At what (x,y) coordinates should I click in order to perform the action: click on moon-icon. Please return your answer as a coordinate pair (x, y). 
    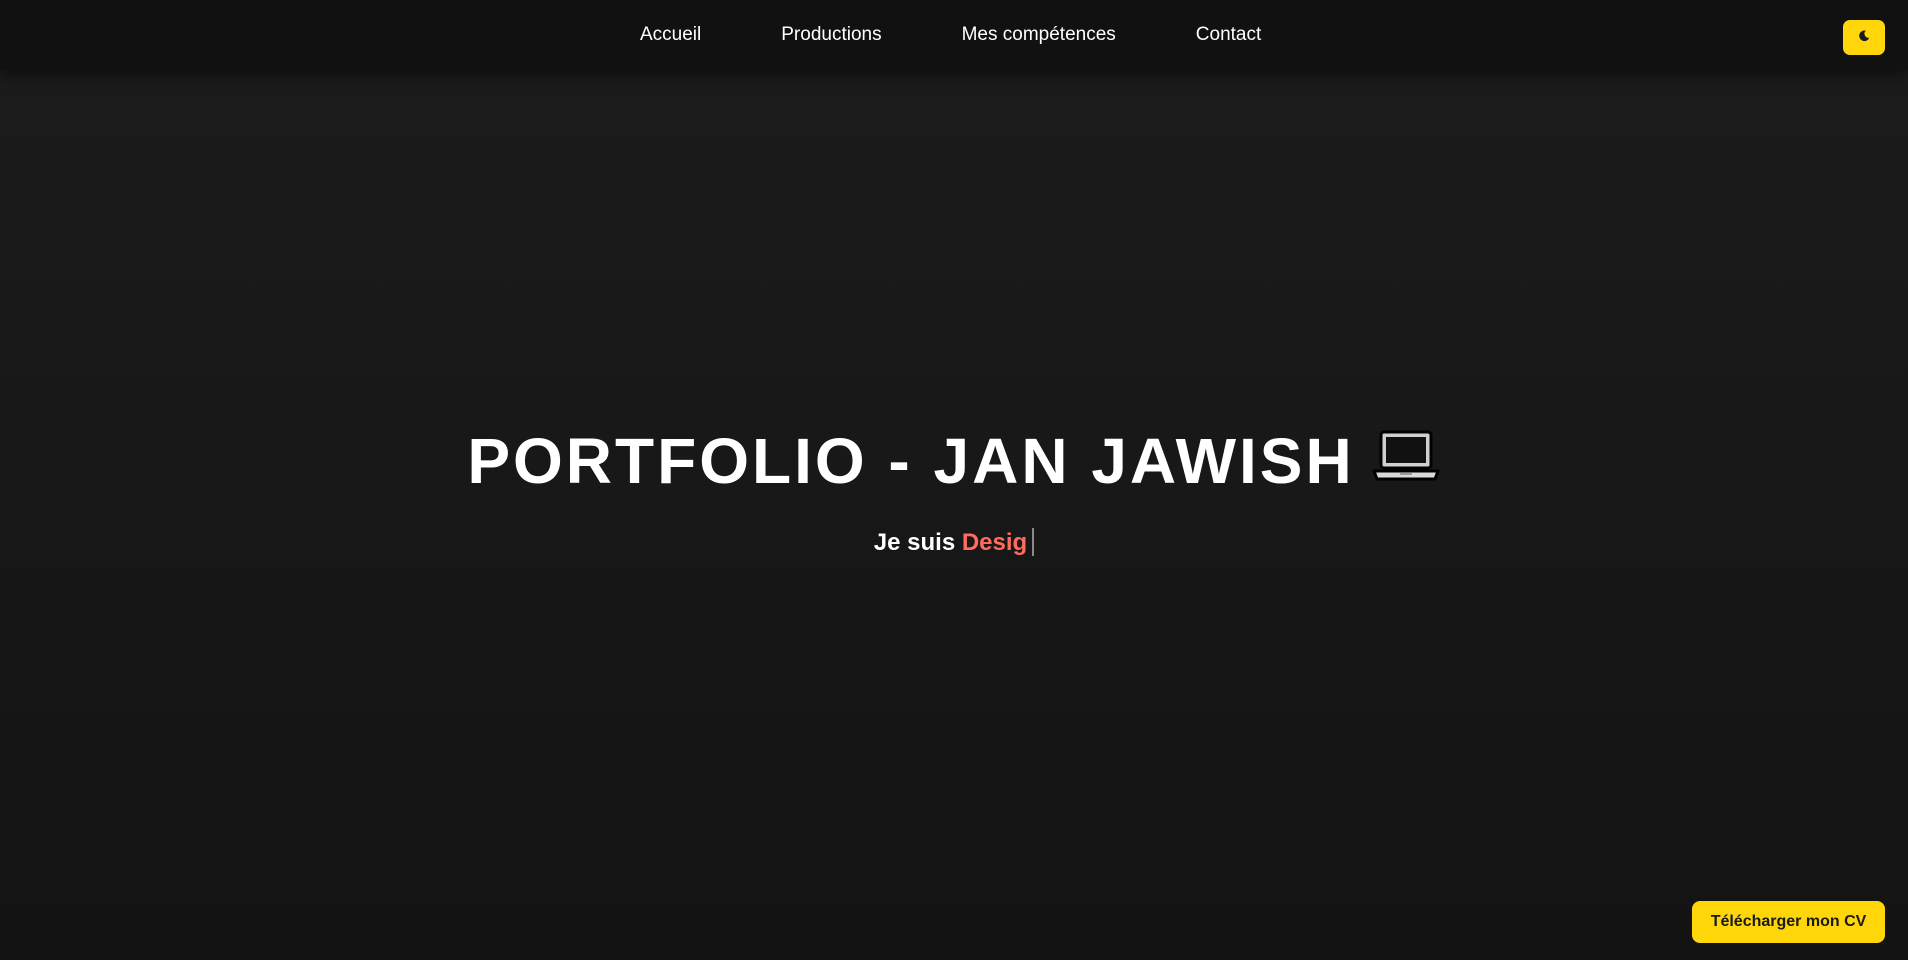
    Looking at the image, I should click on (1864, 37).